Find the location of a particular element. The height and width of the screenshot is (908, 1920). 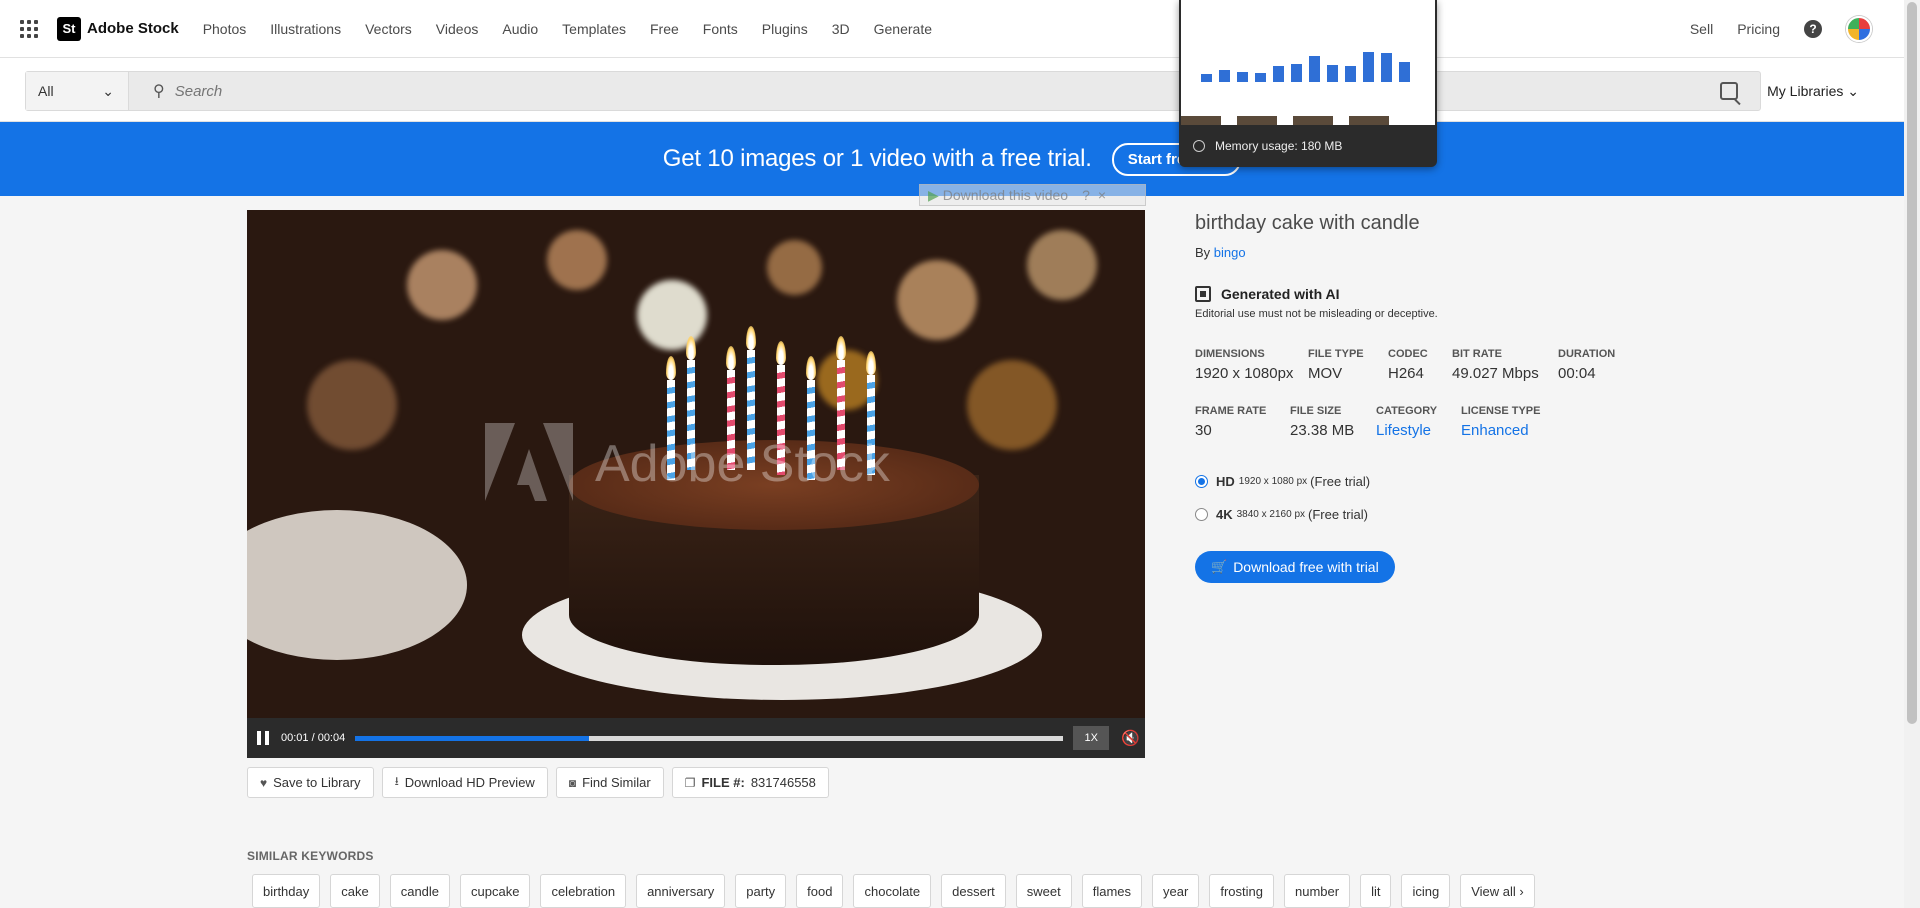

ai-generated-icon is located at coordinates (1203, 294).